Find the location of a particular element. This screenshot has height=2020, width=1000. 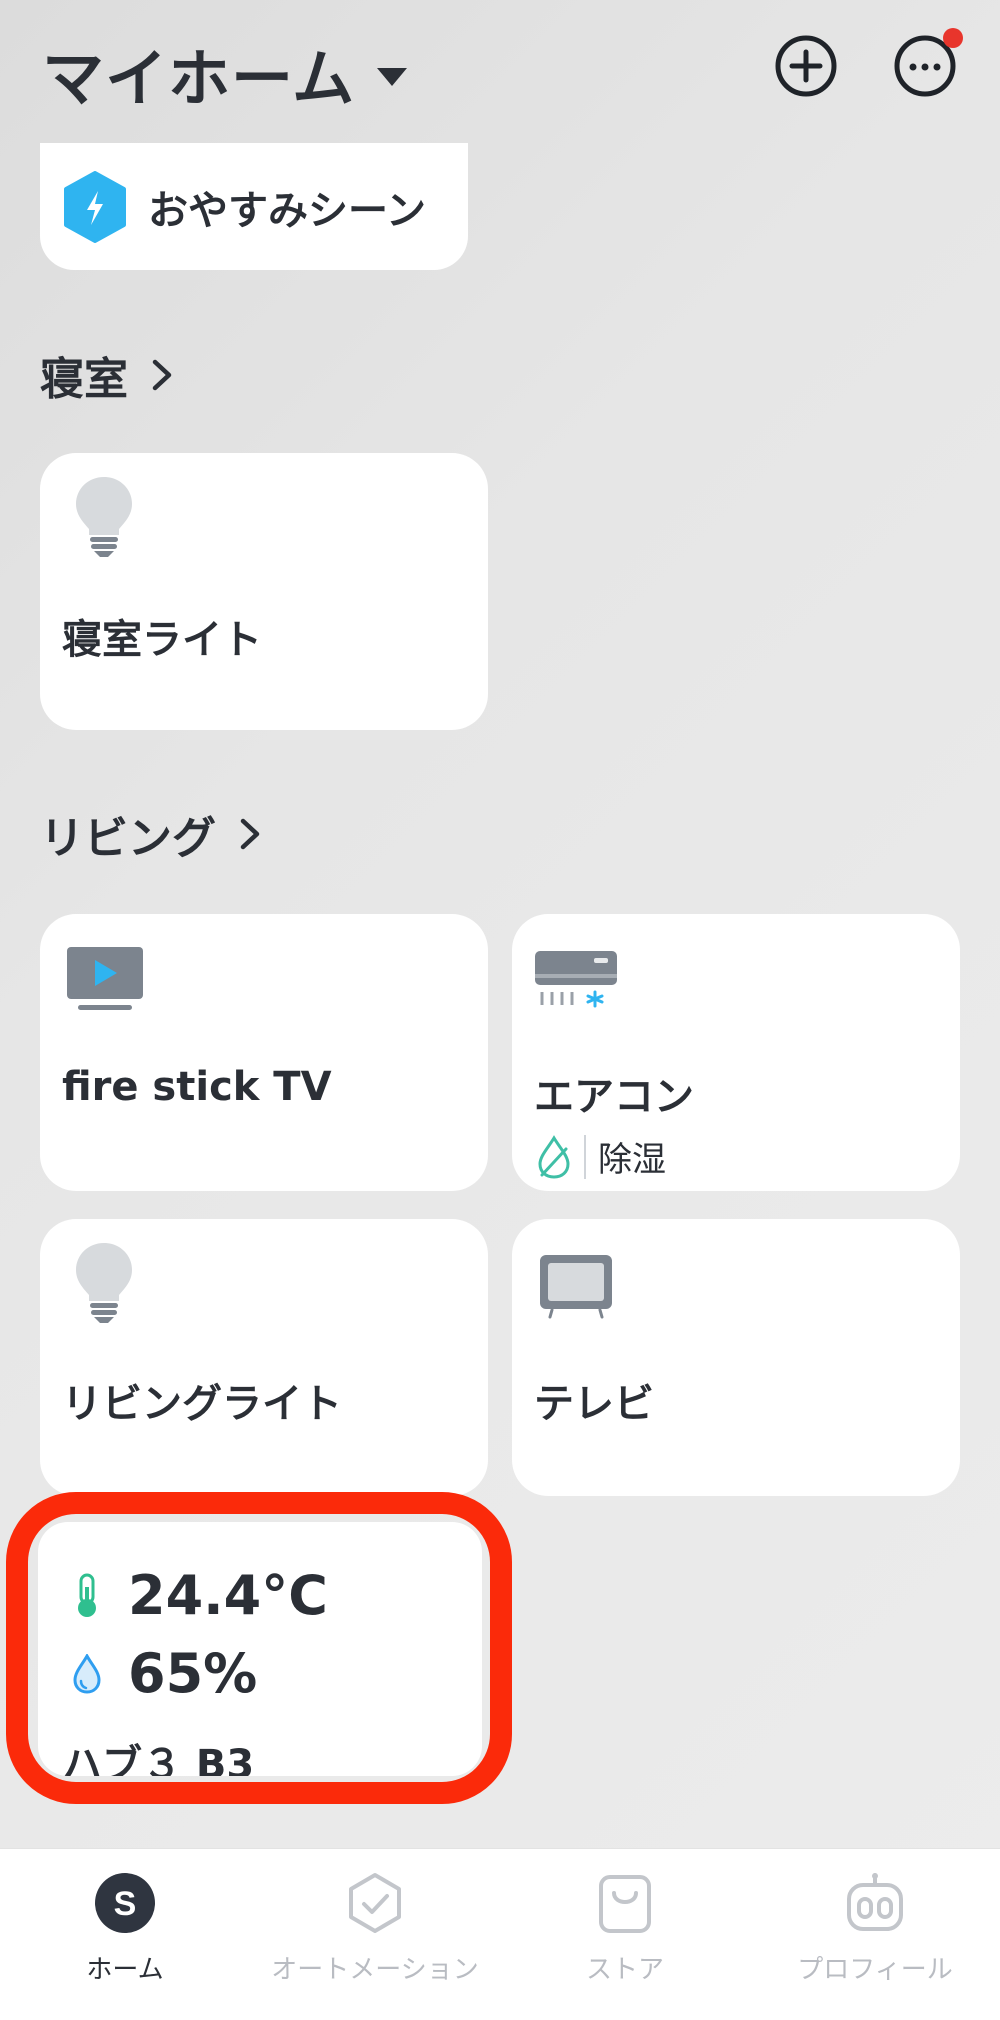

nav-label: プロフィール is located at coordinates (875, 1970).